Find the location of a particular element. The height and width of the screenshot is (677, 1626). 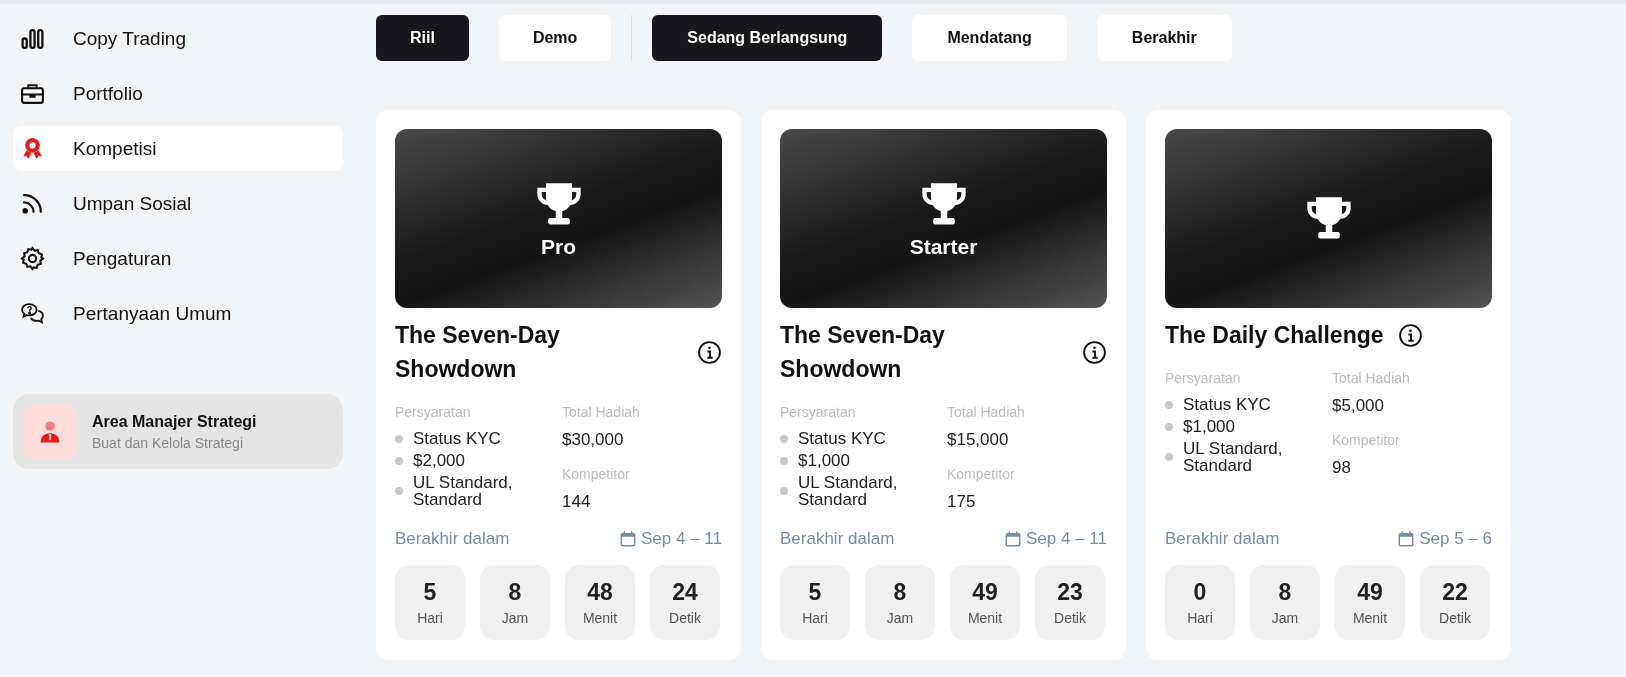

competition-title: The Daily Challenge is located at coordinates (1274, 335).